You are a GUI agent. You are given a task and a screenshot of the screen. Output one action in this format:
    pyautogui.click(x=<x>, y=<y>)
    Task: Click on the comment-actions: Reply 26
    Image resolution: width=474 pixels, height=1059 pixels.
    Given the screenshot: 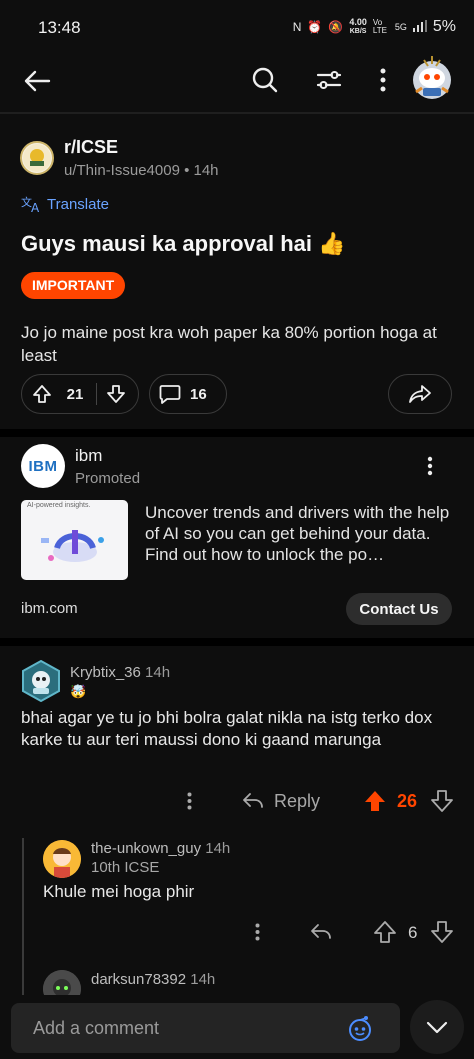 What is the action you would take?
    pyautogui.click(x=237, y=801)
    